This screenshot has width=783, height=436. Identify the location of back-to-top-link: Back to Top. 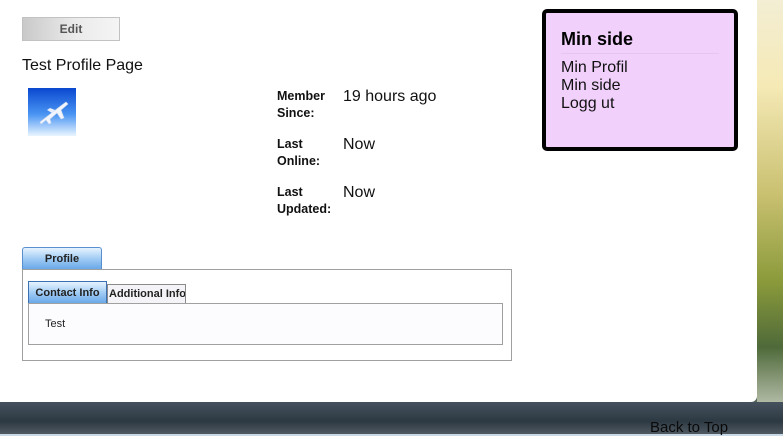
(689, 427).